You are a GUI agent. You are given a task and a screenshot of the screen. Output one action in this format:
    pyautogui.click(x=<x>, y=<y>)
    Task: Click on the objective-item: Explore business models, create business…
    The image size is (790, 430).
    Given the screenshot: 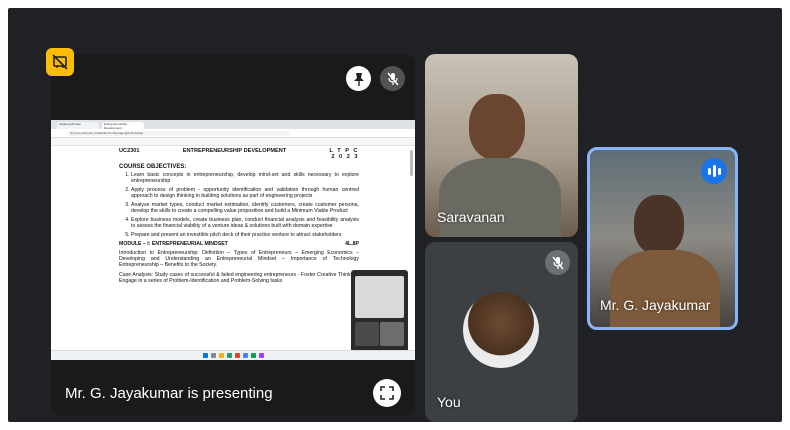 What is the action you would take?
    pyautogui.click(x=245, y=223)
    